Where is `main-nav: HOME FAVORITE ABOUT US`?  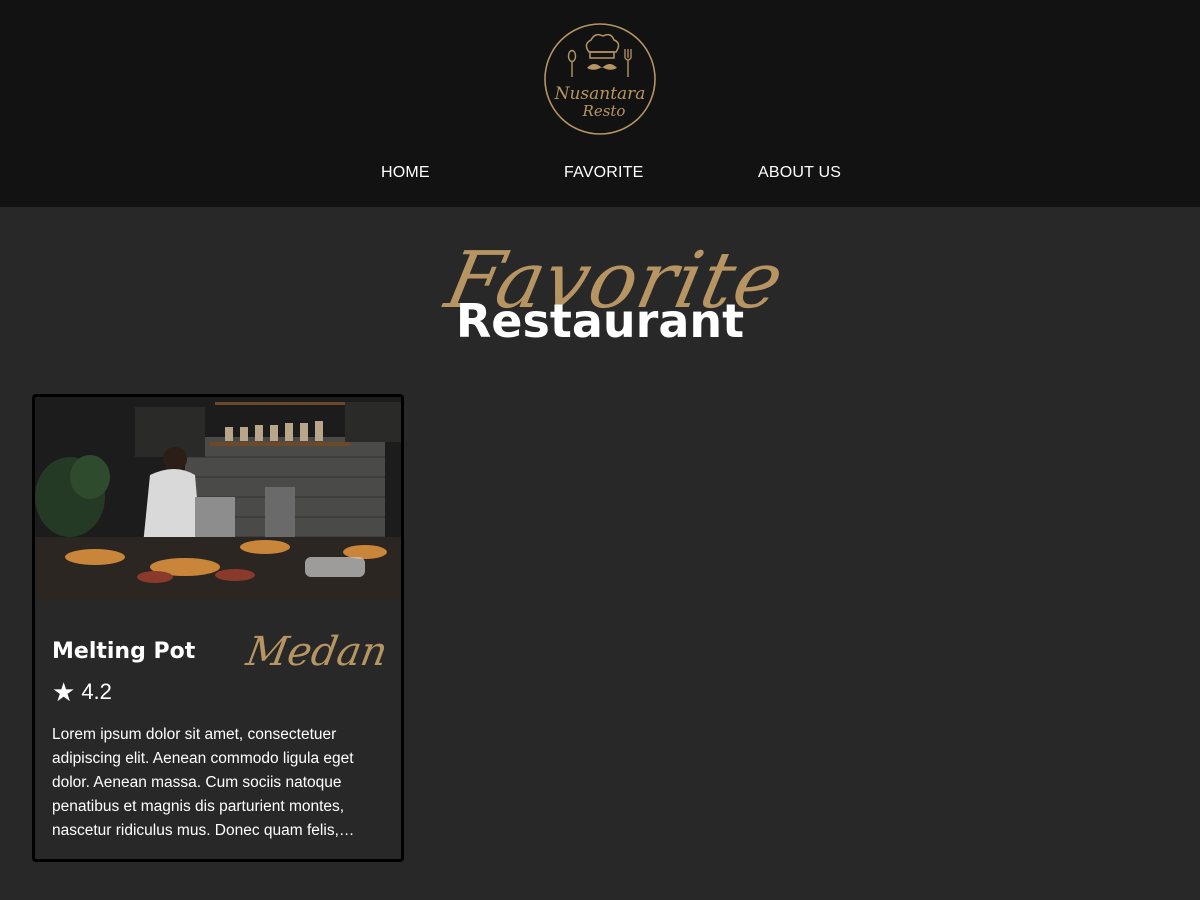 main-nav: HOME FAVORITE ABOUT US is located at coordinates (600, 173).